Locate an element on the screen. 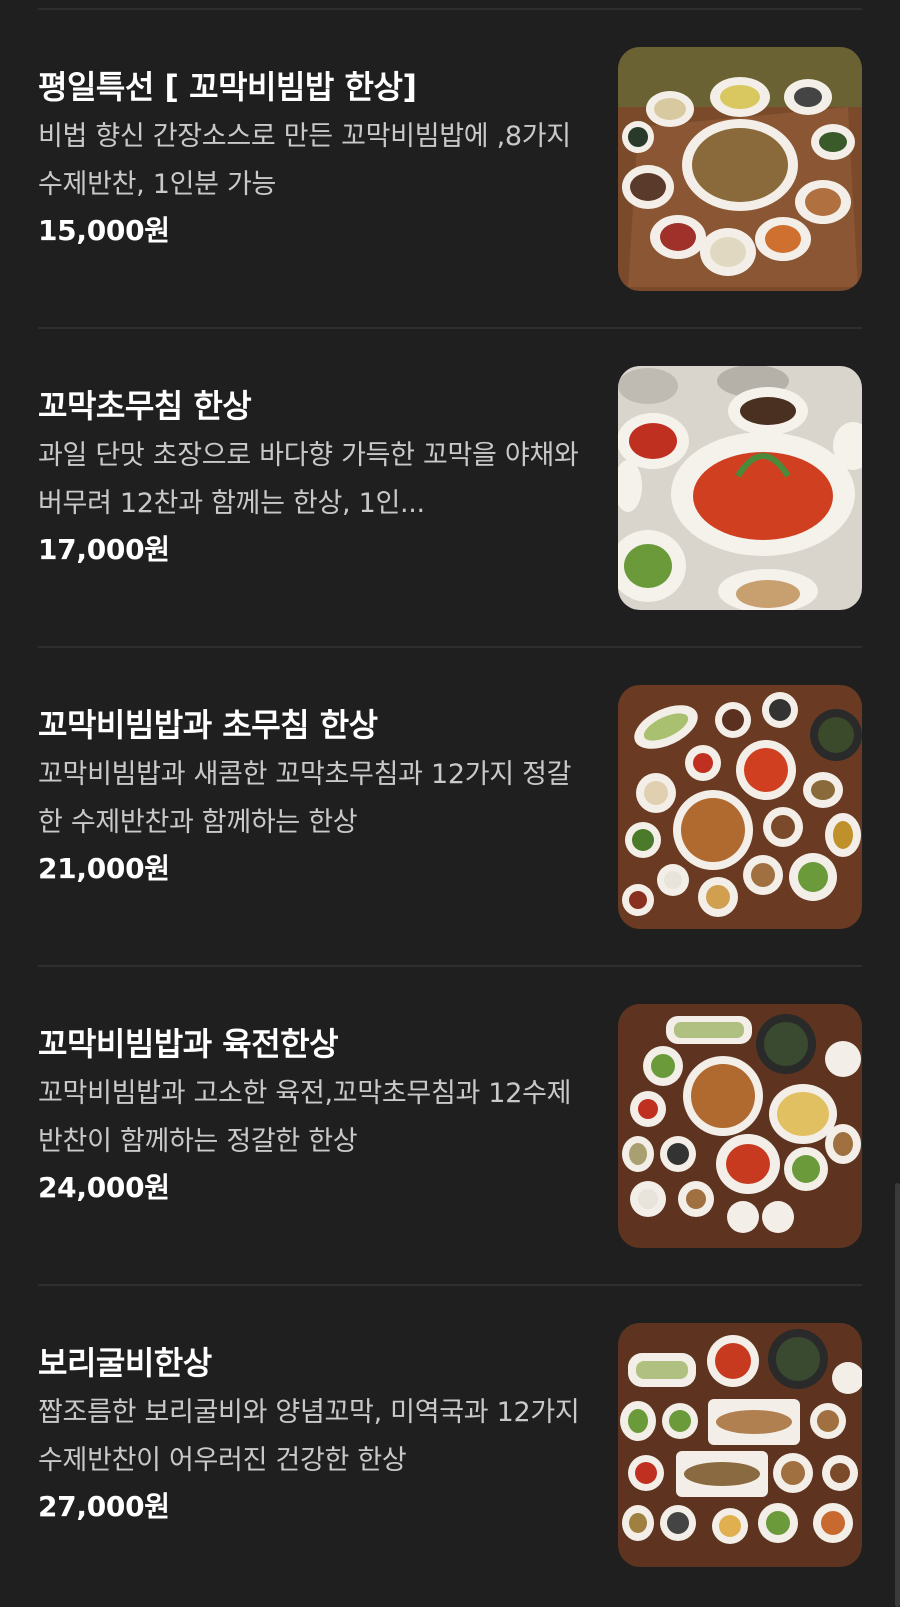 The width and height of the screenshot is (900, 1607). scrollbar is located at coordinates (897, 1395).